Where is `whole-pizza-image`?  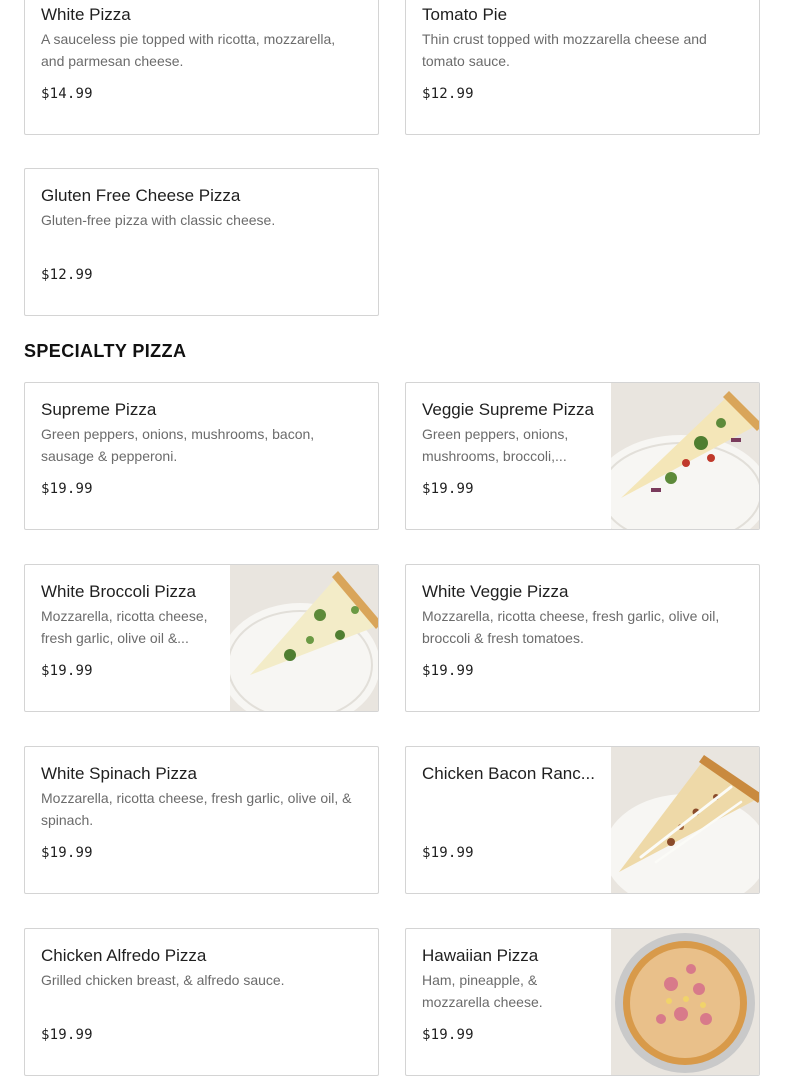 whole-pizza-image is located at coordinates (685, 1002).